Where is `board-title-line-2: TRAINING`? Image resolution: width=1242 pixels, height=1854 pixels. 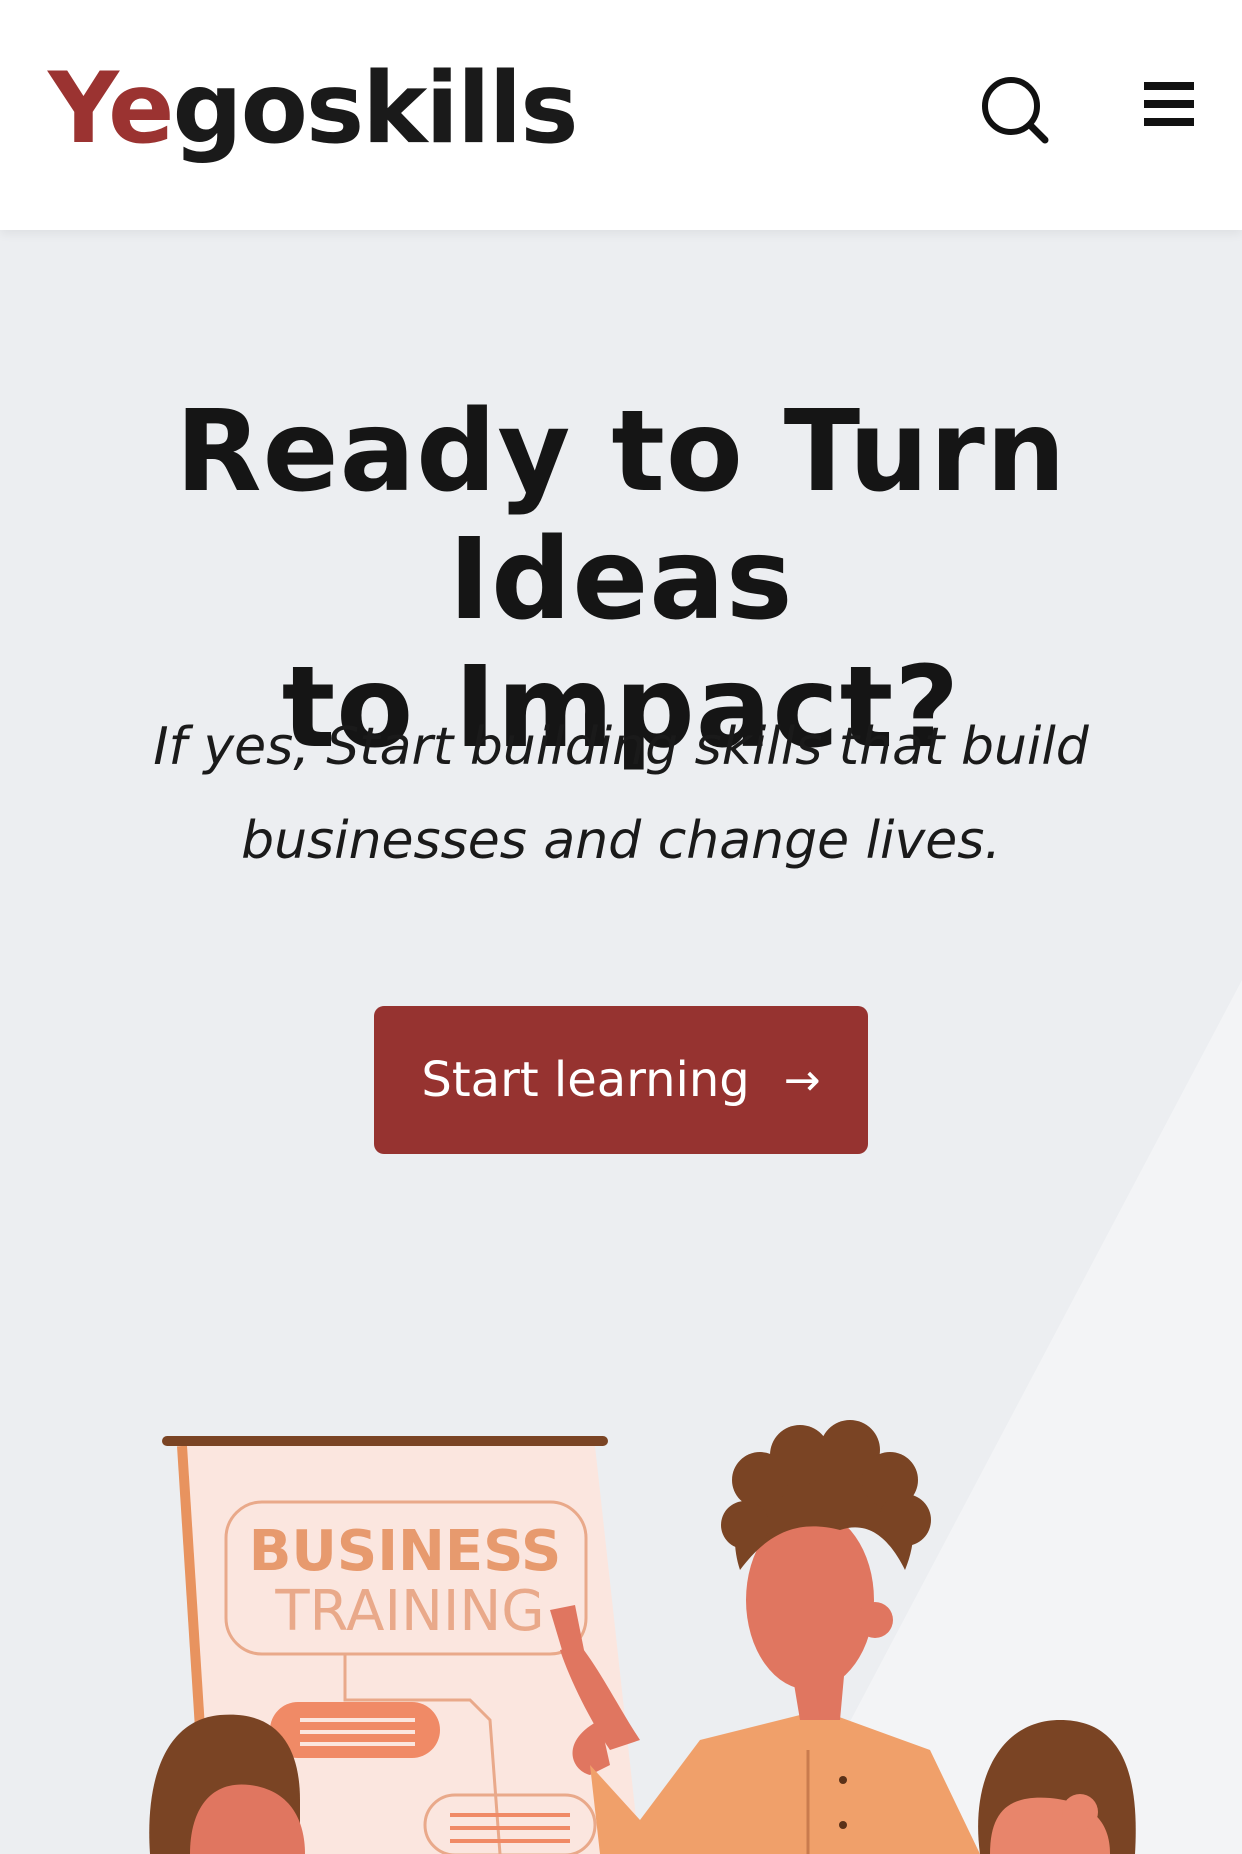
board-title-line-2: TRAINING is located at coordinates (409, 1611).